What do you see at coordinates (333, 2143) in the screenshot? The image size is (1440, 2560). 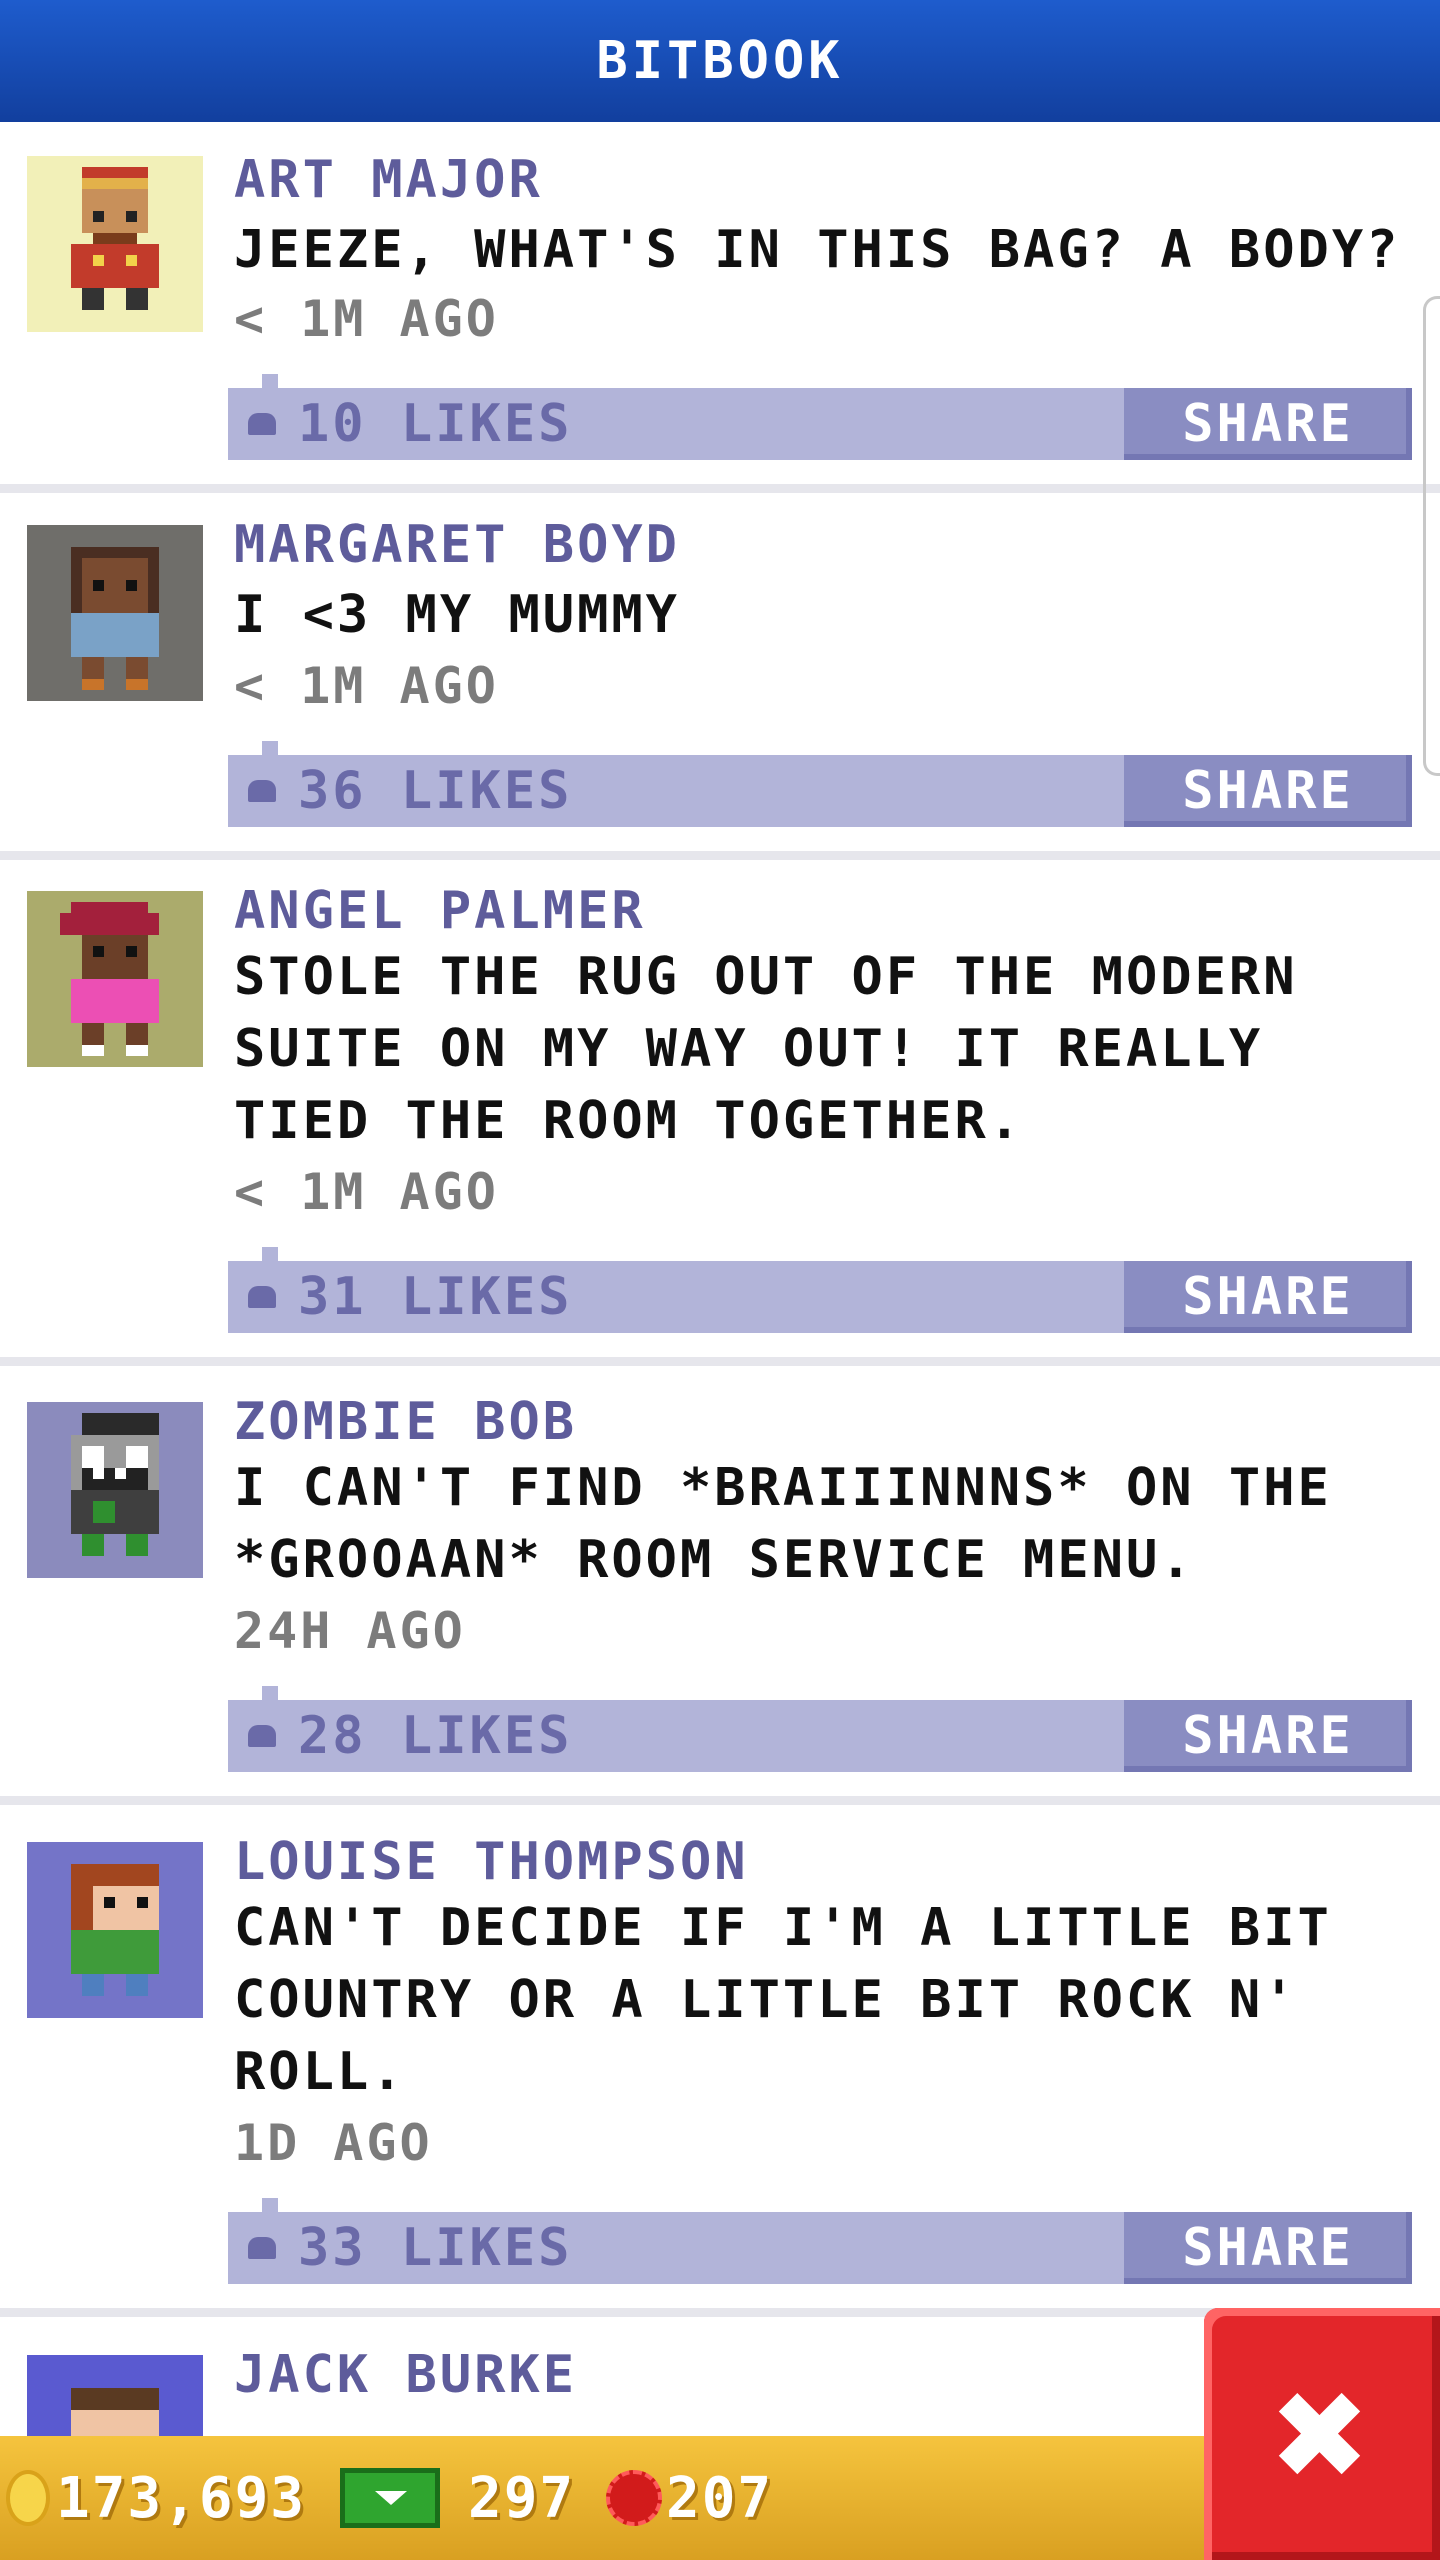 I see `post-time: 1D AGO` at bounding box center [333, 2143].